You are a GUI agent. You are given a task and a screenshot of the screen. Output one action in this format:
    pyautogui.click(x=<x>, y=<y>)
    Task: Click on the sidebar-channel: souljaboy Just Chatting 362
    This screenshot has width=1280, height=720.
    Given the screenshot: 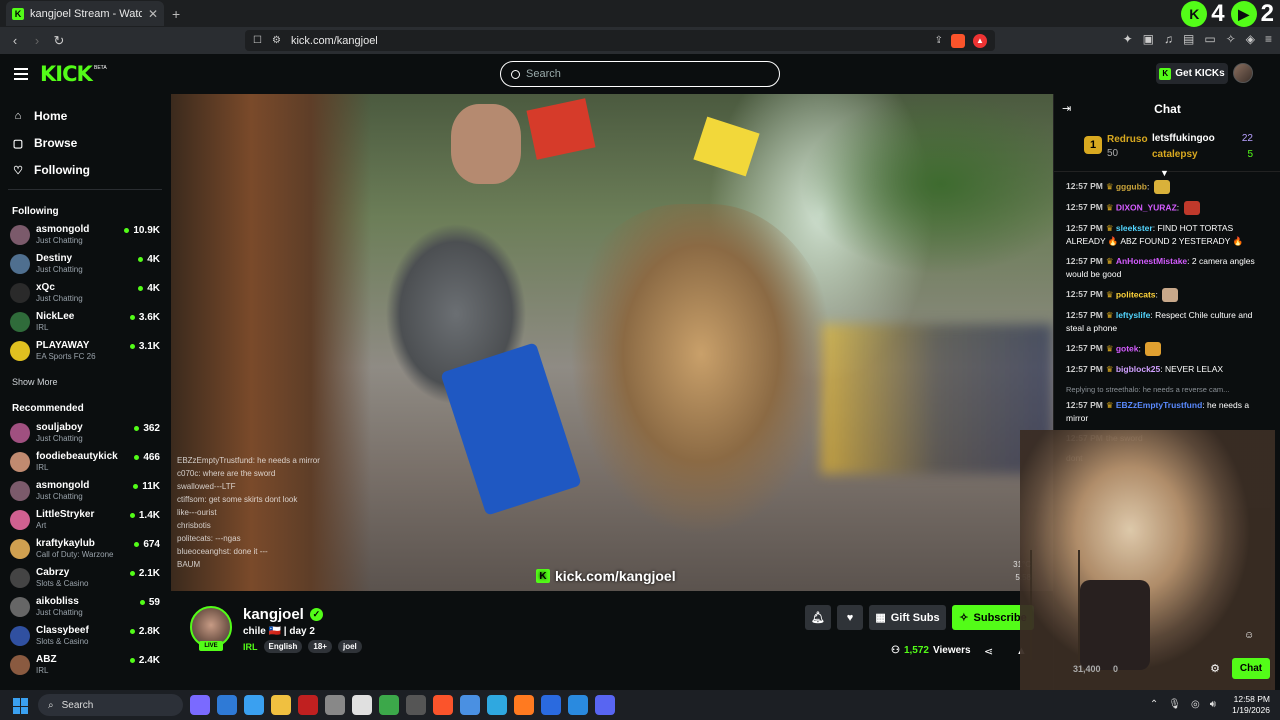 What is the action you would take?
    pyautogui.click(x=85, y=433)
    